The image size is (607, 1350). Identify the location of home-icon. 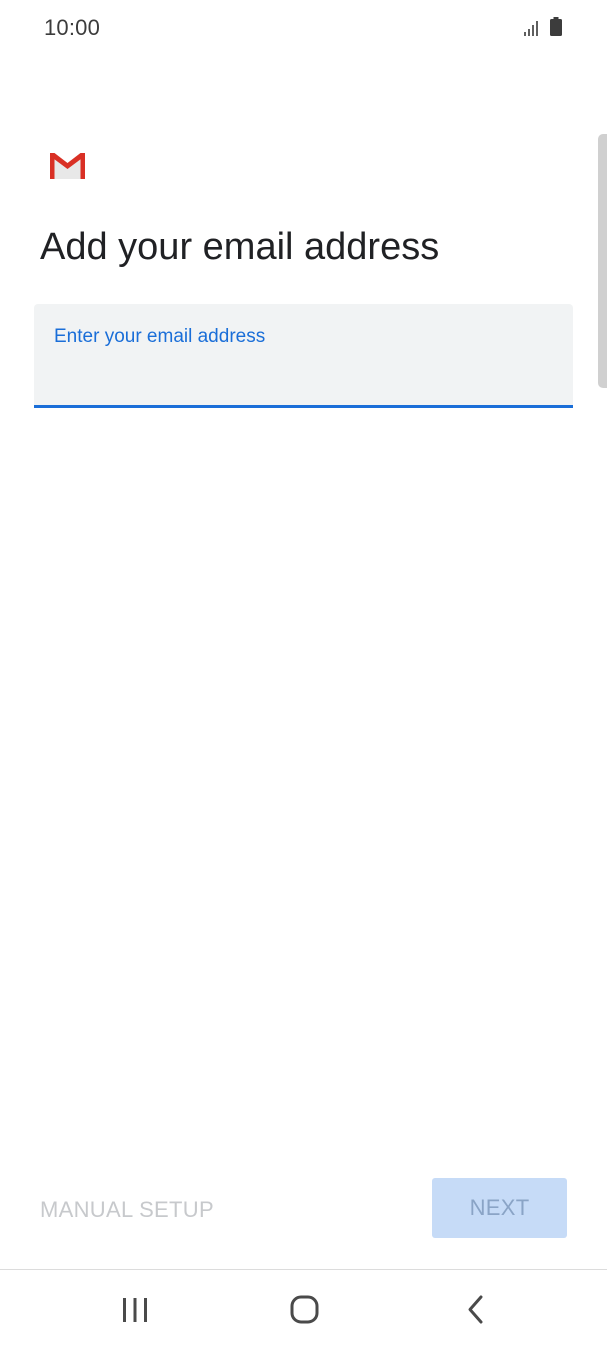
(304, 1309).